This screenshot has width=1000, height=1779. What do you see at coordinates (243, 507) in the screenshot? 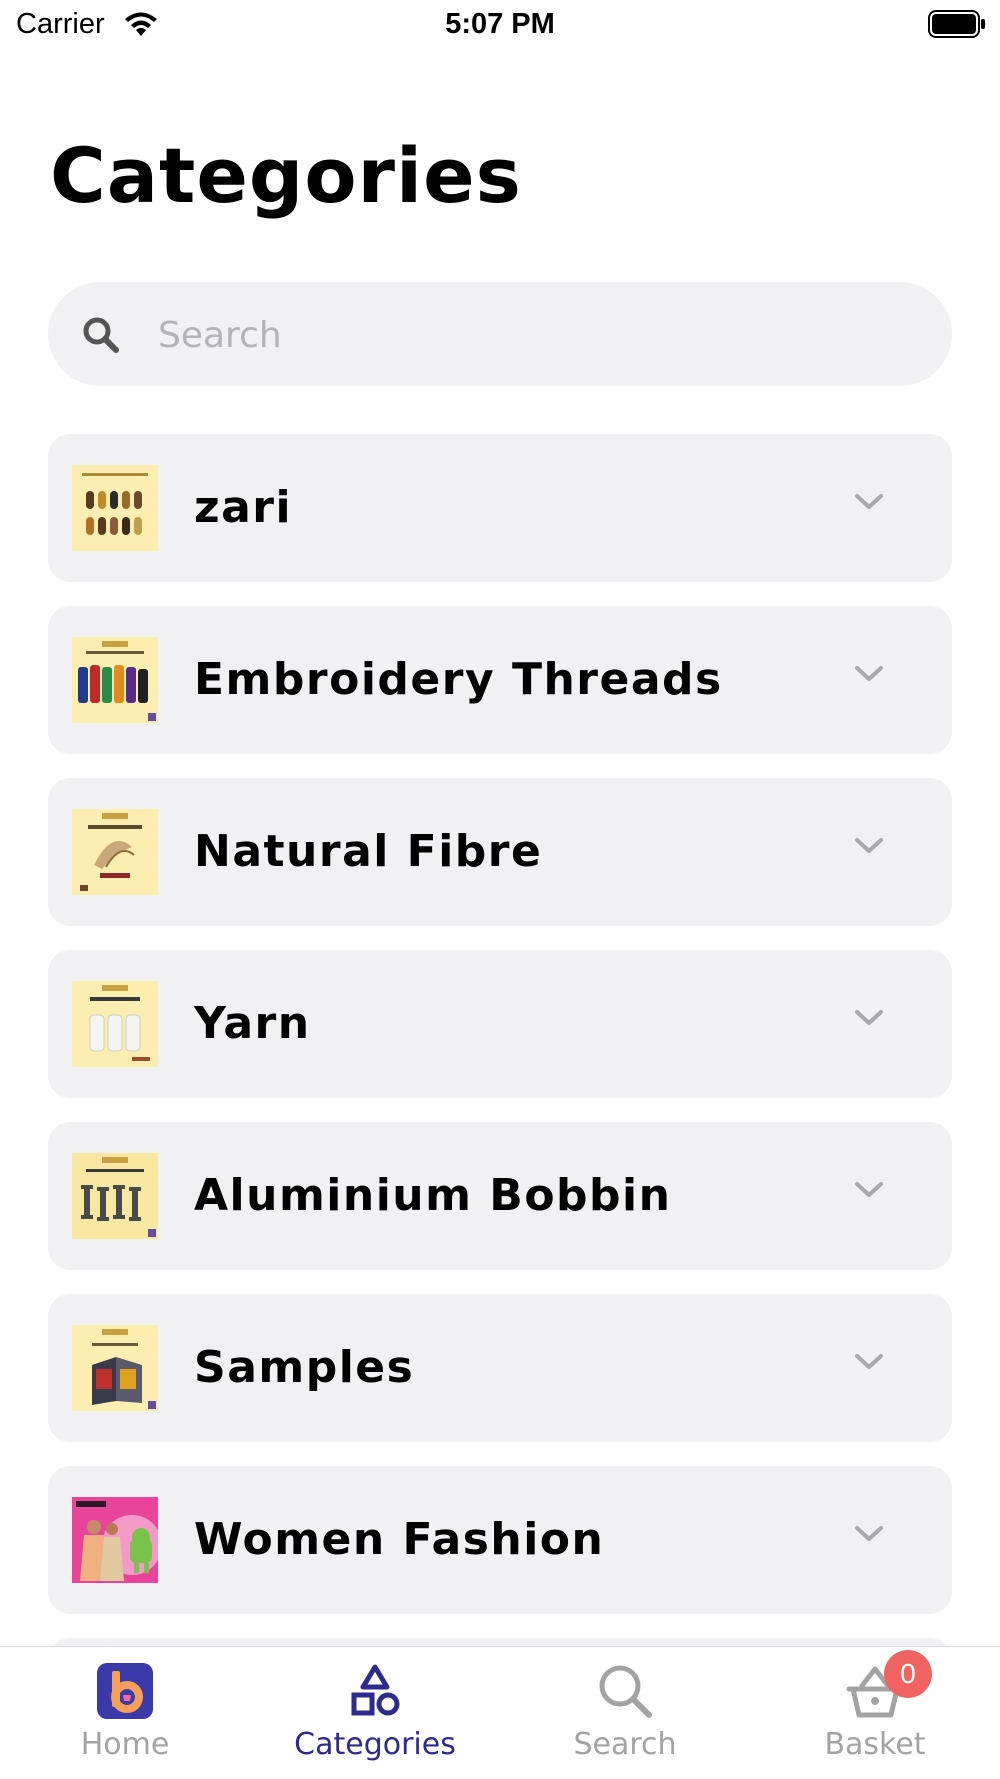
I see `category-label: zari` at bounding box center [243, 507].